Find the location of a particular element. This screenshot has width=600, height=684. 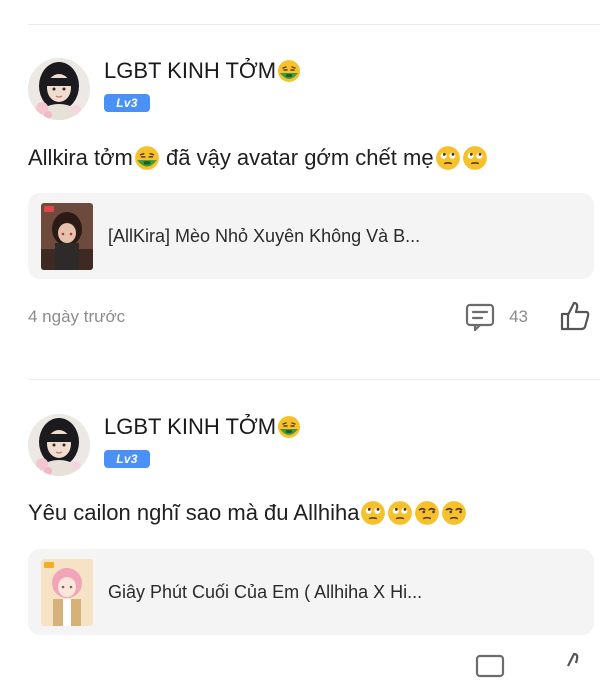

post-meta: 4 ngày trước 43 is located at coordinates (314, 317).